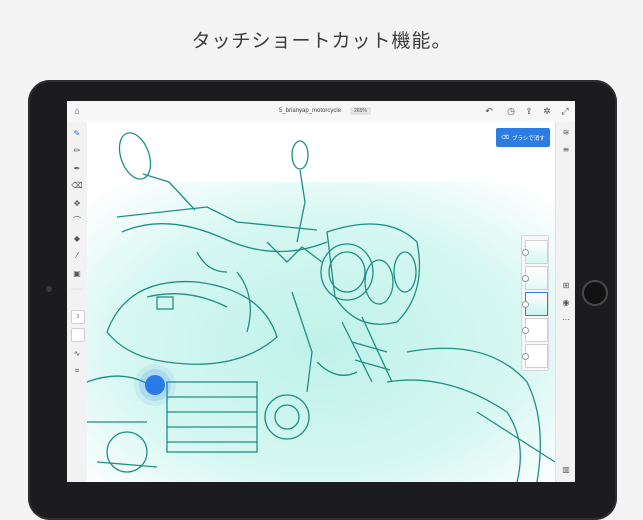  What do you see at coordinates (535, 356) in the screenshot?
I see `layer-5-thumbnail` at bounding box center [535, 356].